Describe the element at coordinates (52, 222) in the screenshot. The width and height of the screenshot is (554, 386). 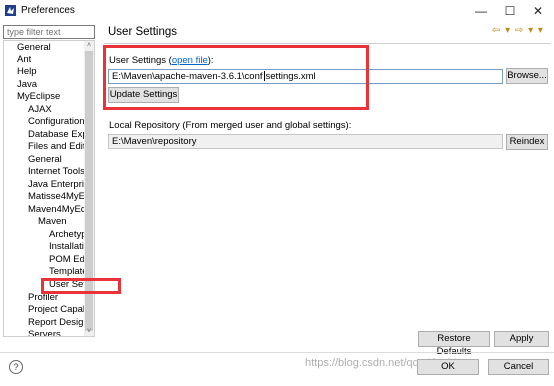
I see `tree-item-maven: Maven` at that location.